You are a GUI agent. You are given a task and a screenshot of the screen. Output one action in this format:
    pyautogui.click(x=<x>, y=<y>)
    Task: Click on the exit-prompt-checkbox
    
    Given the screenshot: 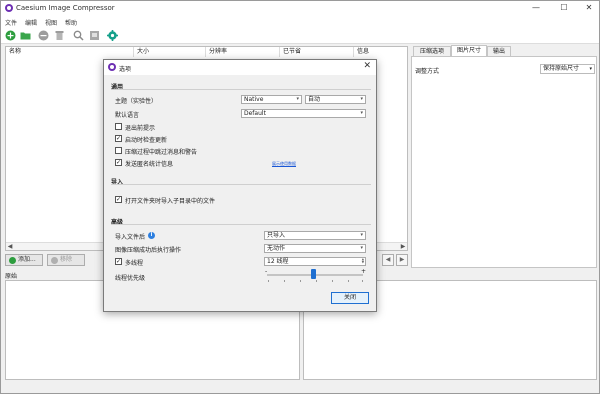 What is the action you would take?
    pyautogui.click(x=118, y=126)
    